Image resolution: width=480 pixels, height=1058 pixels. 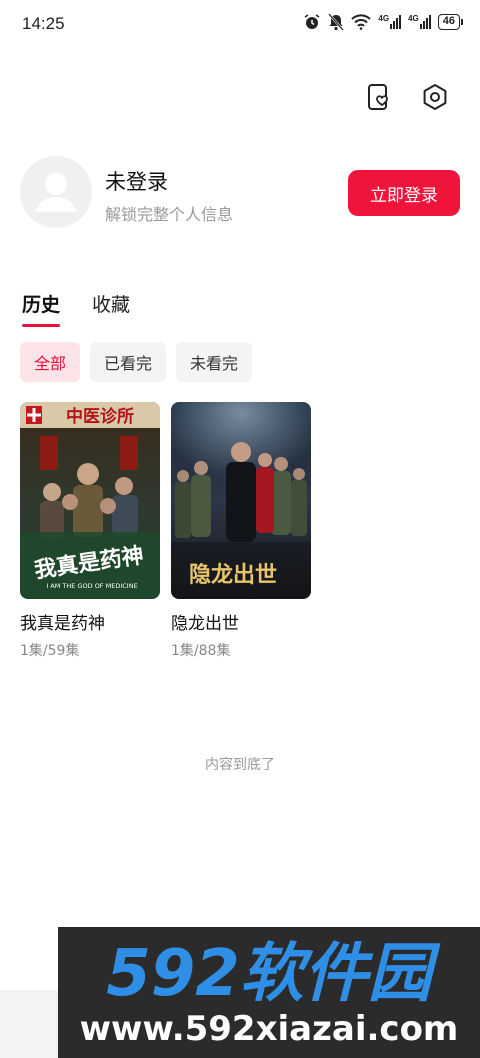 I want to click on status-icons: 4G 4G 46, so click(x=383, y=22).